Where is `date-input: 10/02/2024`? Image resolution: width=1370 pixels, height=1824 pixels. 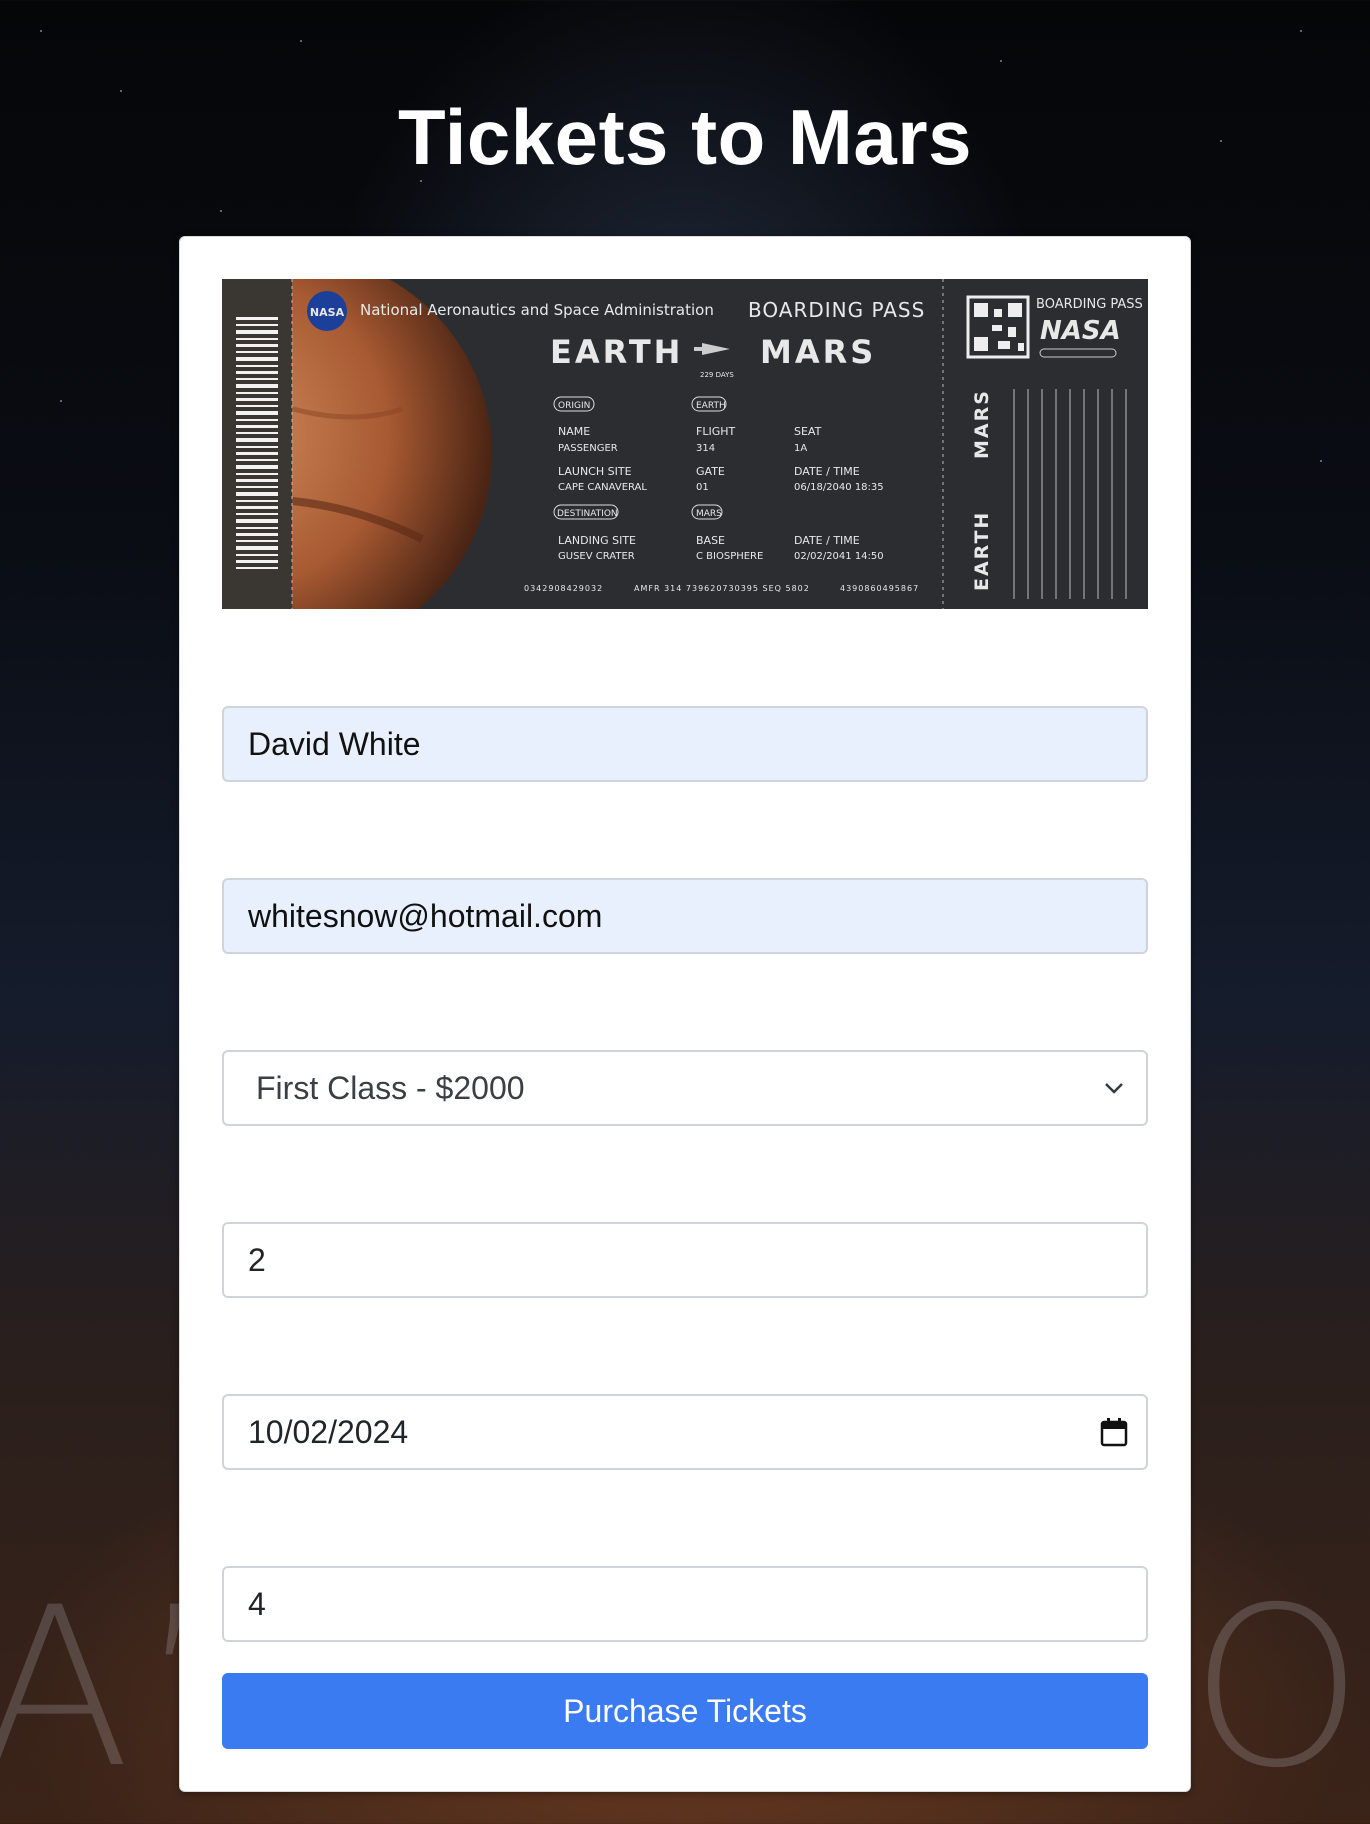 date-input: 10/02/2024 is located at coordinates (685, 1432).